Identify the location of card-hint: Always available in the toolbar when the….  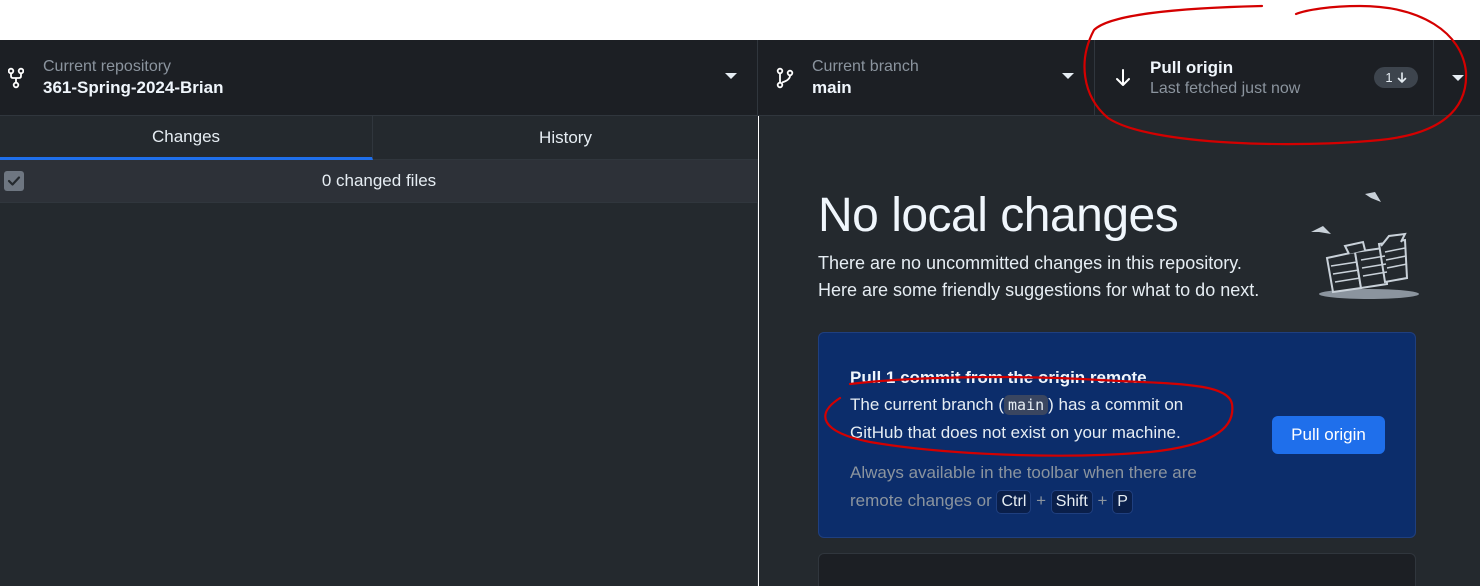
(1045, 487).